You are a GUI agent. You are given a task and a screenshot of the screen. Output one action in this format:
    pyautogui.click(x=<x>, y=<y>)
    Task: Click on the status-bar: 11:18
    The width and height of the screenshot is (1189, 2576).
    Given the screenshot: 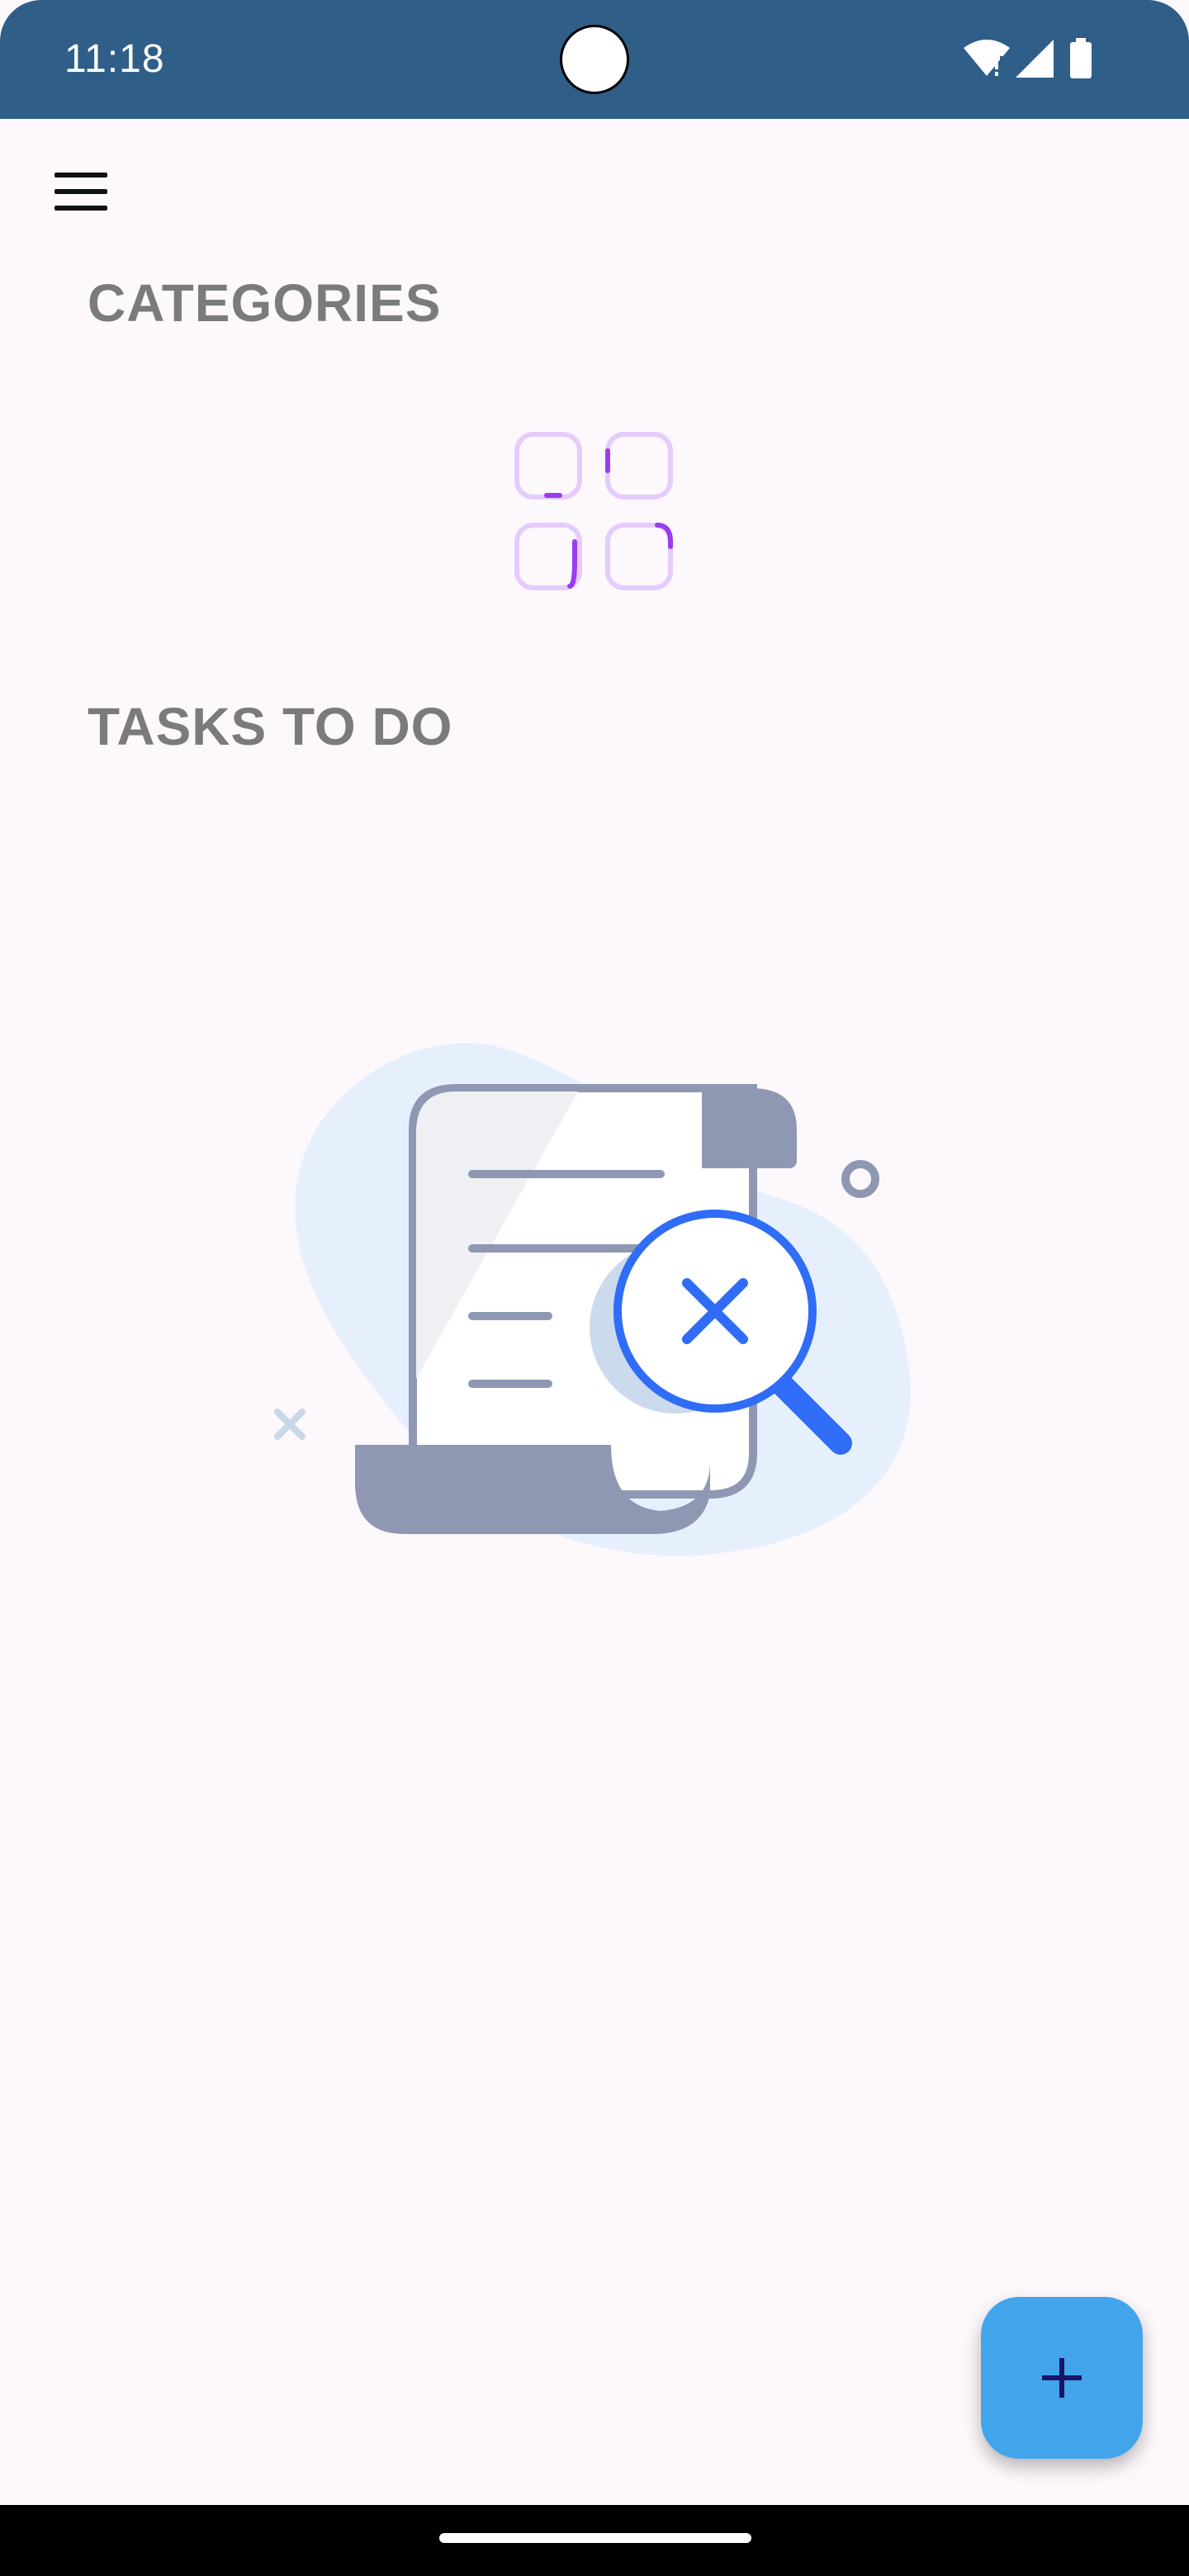 What is the action you would take?
    pyautogui.click(x=594, y=59)
    